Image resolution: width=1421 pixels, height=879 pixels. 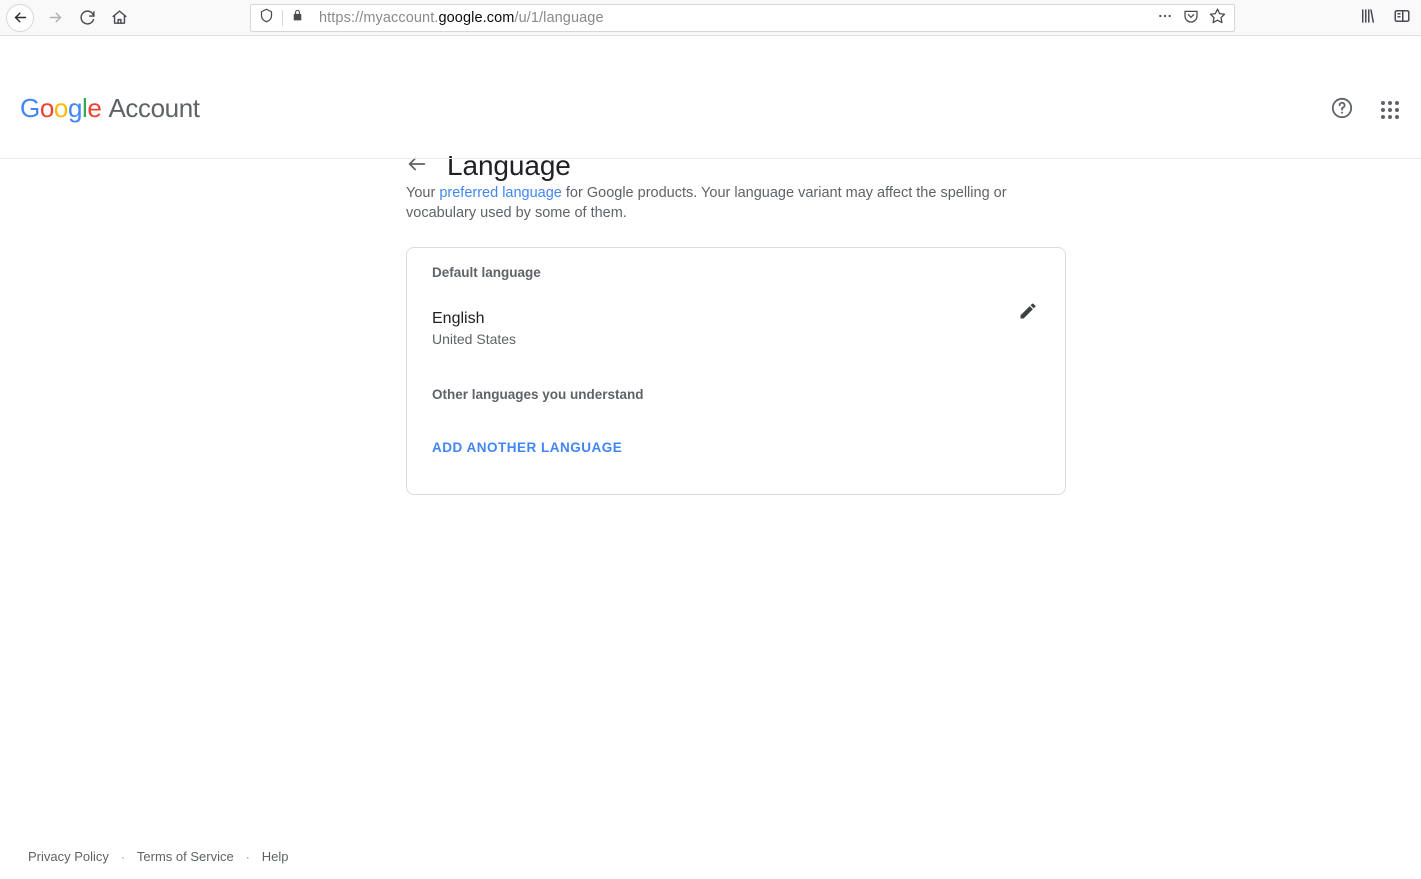 I want to click on identity-box, so click(x=280, y=18).